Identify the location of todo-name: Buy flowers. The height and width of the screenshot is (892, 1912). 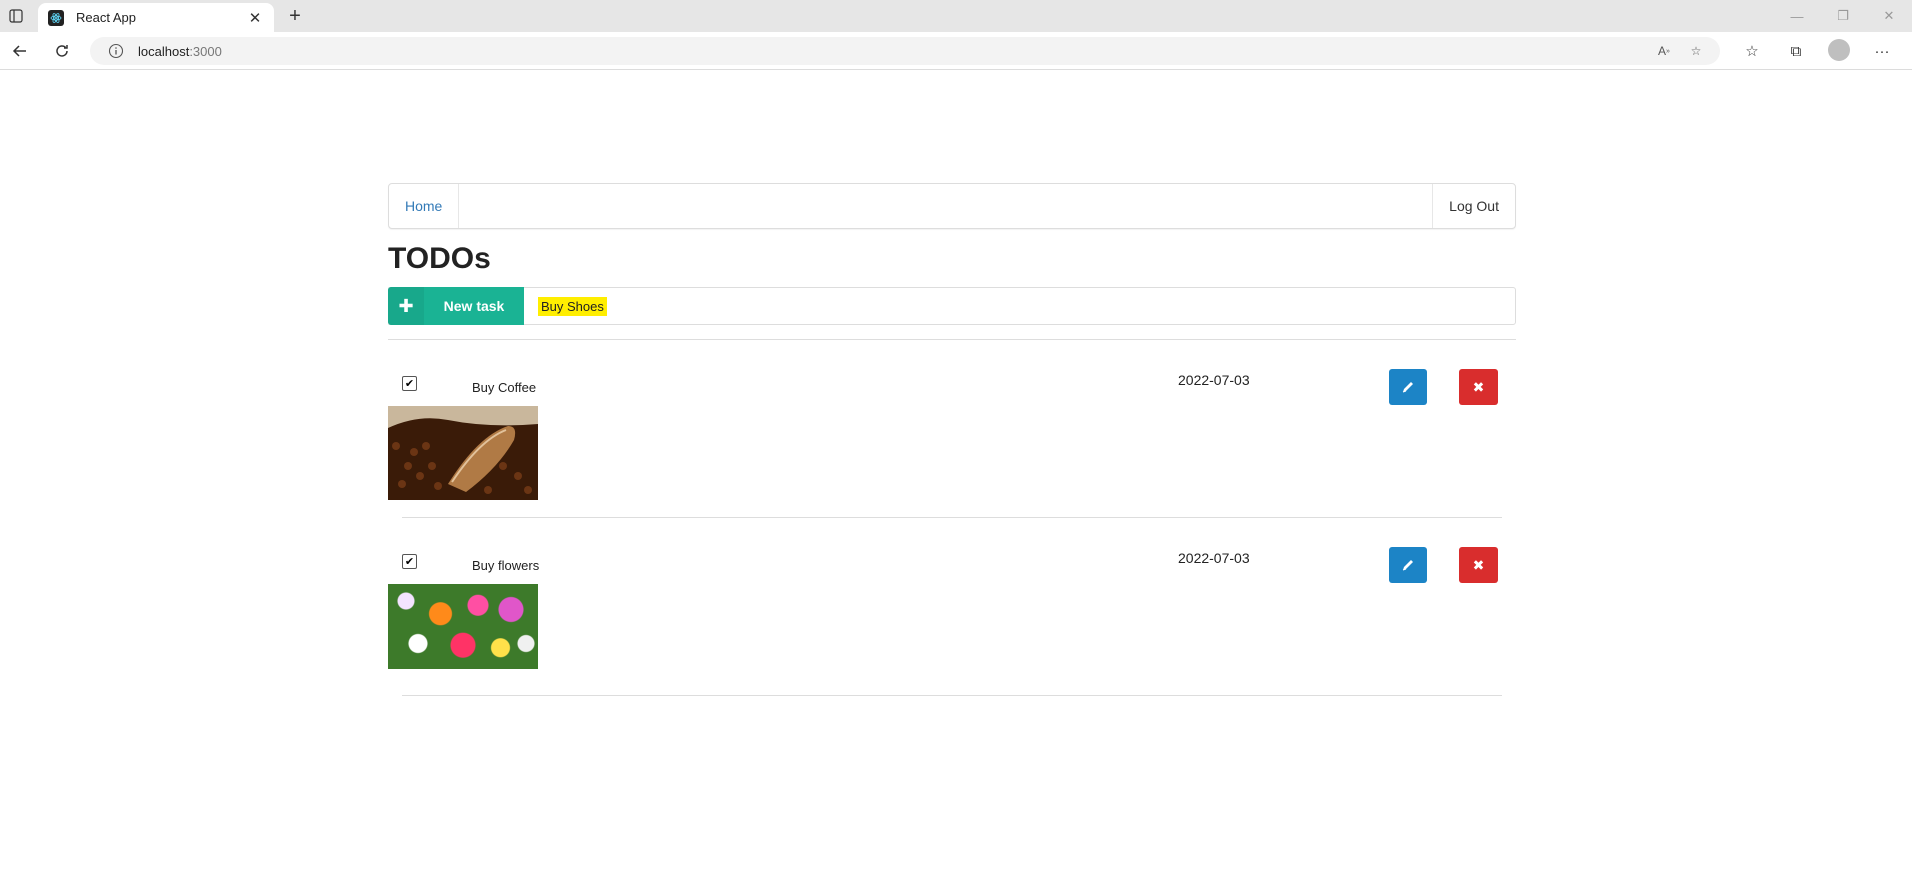
(506, 565).